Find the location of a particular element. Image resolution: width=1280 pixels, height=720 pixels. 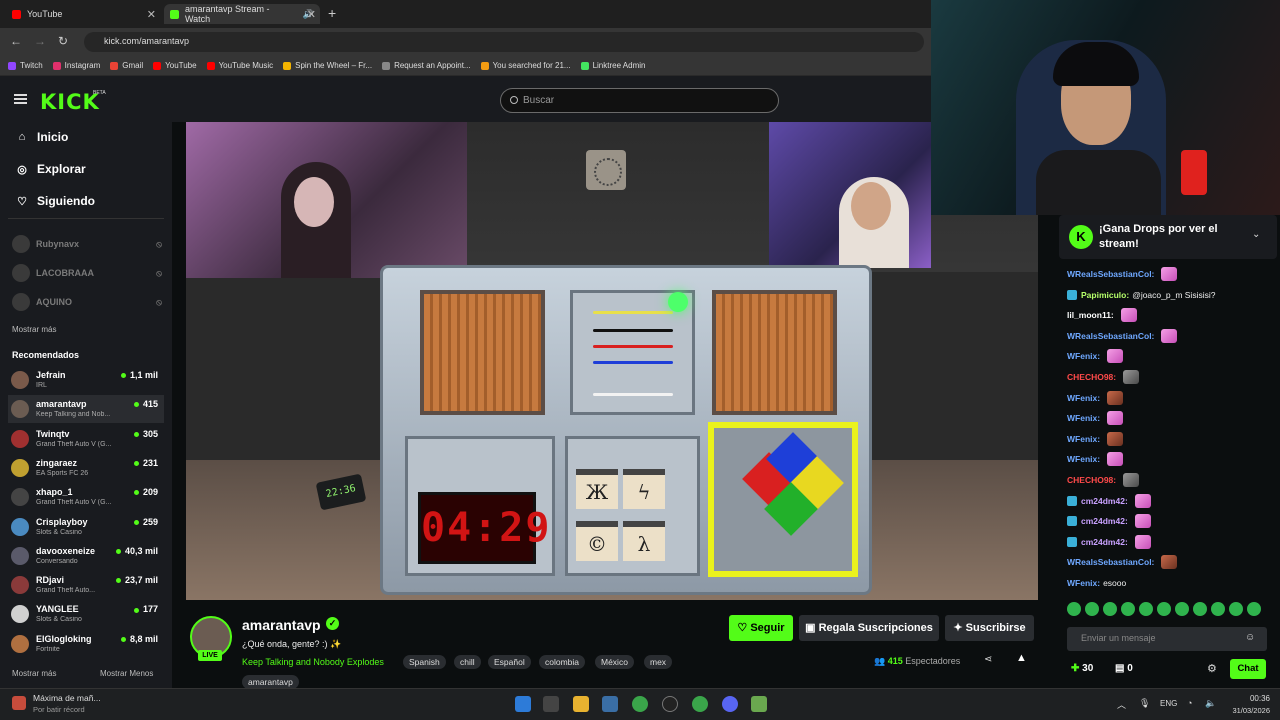

menu-icon is located at coordinates (20, 99).